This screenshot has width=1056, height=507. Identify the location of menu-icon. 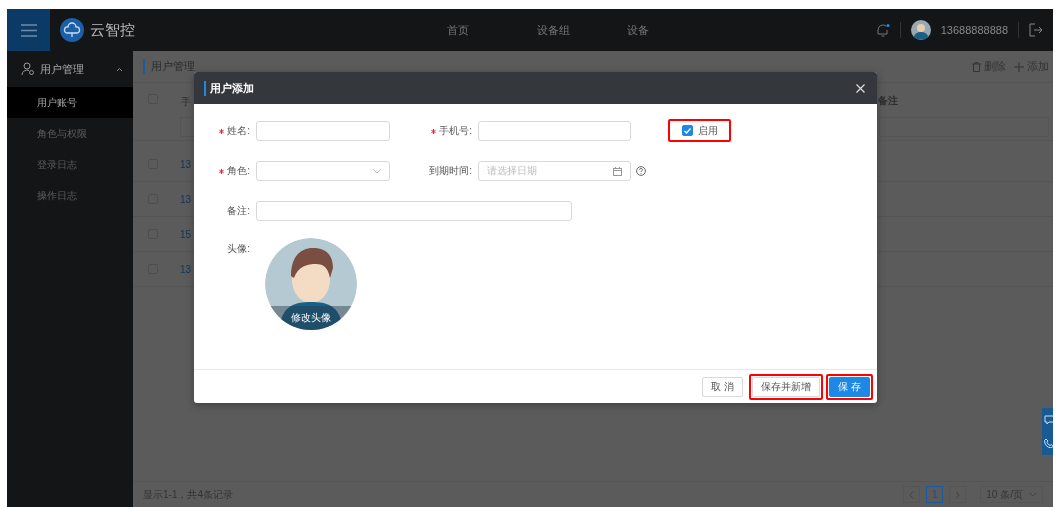
(28, 30).